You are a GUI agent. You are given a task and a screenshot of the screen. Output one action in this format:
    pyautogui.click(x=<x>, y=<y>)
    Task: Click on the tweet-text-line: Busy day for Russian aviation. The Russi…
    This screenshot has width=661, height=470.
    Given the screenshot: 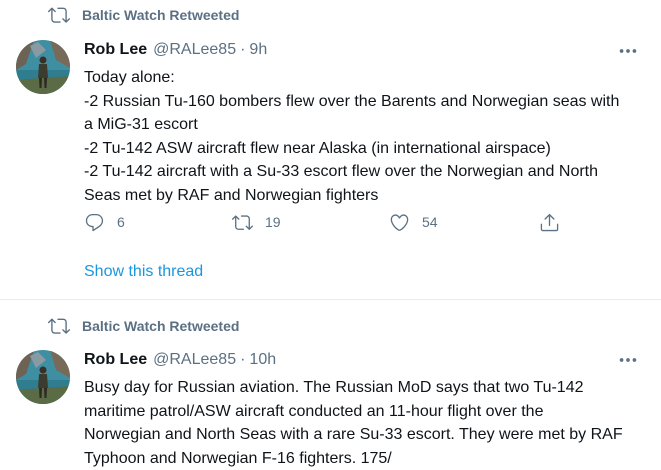 What is the action you would take?
    pyautogui.click(x=364, y=388)
    